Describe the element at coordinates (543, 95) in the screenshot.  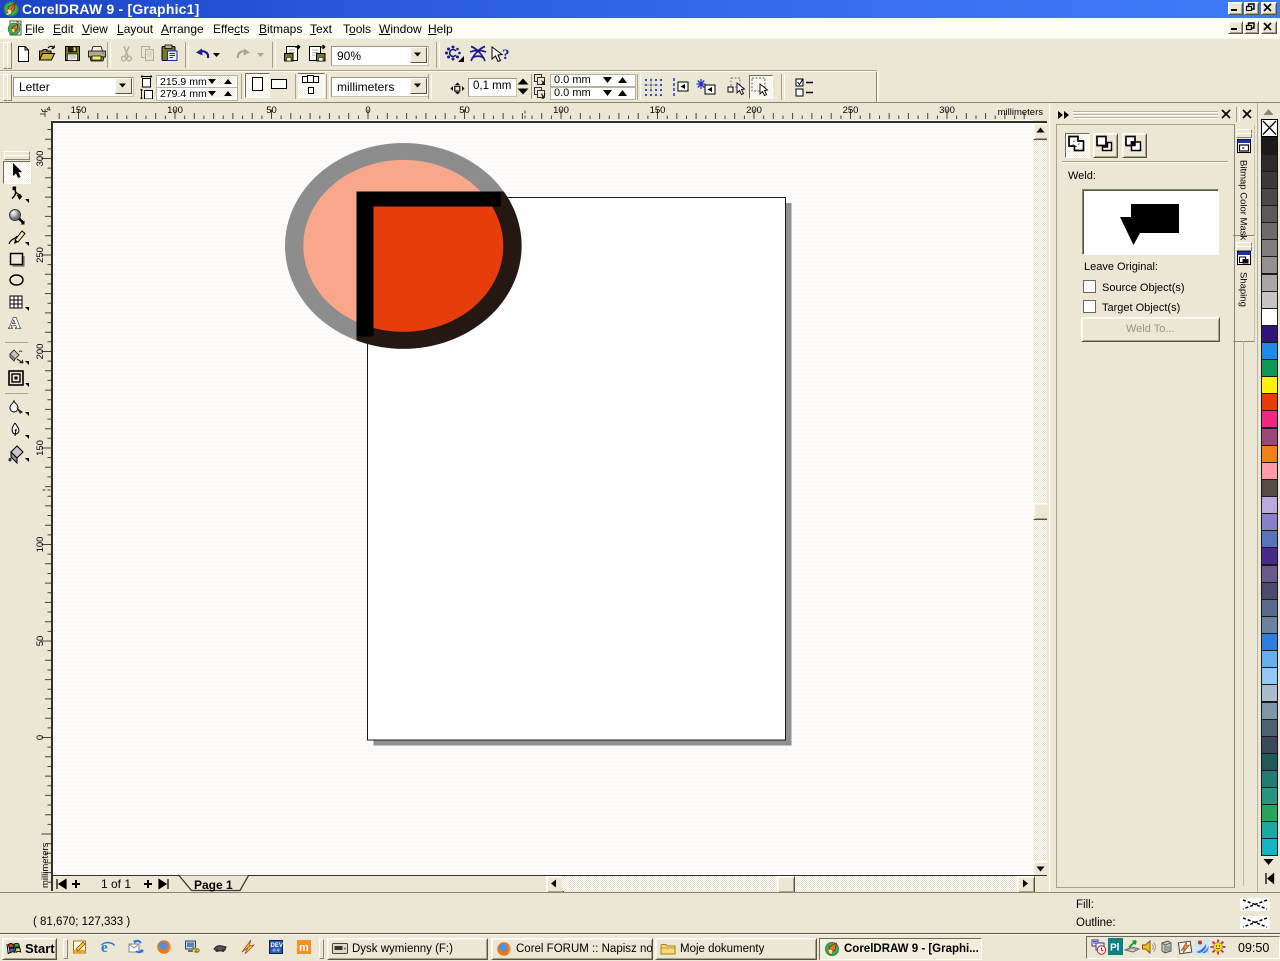
I see `svg-text: y` at that location.